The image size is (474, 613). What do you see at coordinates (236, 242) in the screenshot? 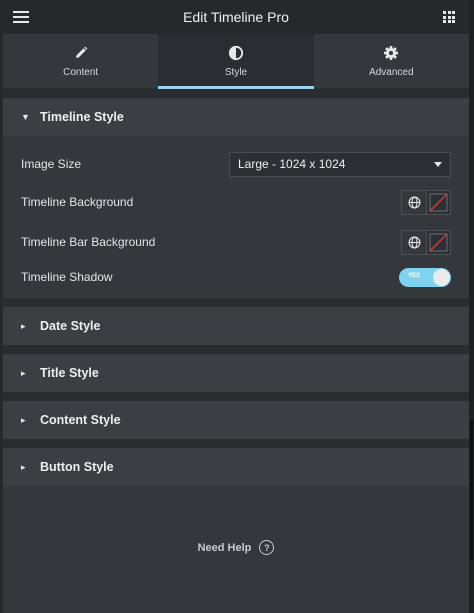
I see `timeline-bar-background-row: Timeline Bar Background` at bounding box center [236, 242].